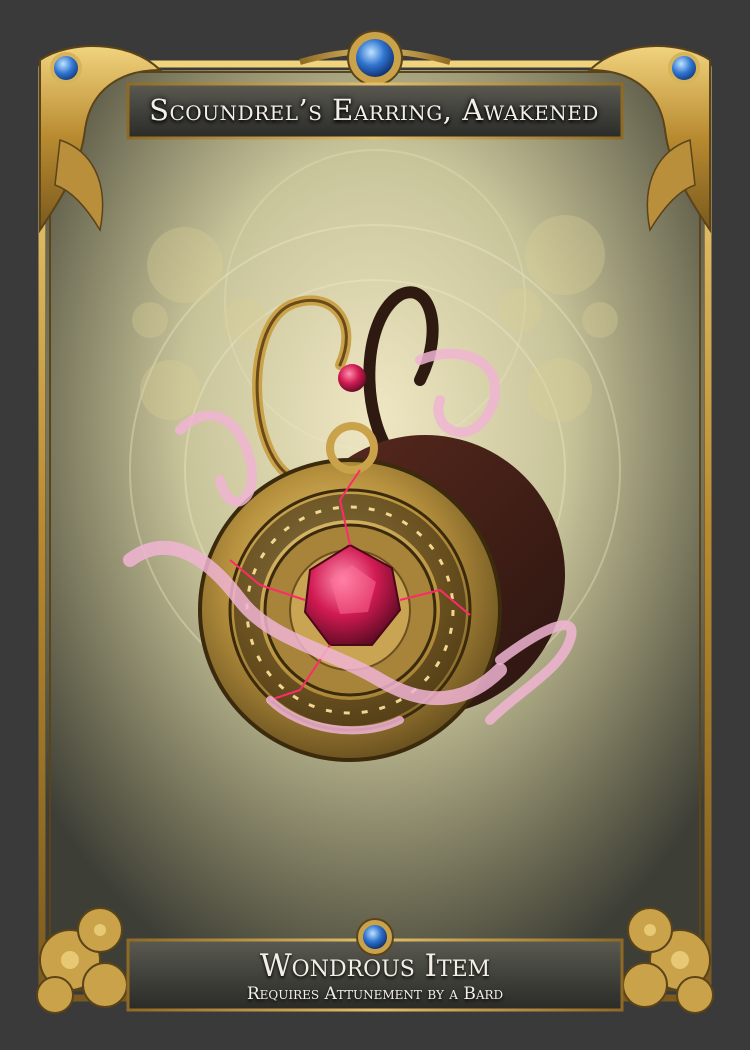 The image size is (750, 1050). I want to click on card-title: Scoundrel’s Earring, Awakened, so click(374, 110).